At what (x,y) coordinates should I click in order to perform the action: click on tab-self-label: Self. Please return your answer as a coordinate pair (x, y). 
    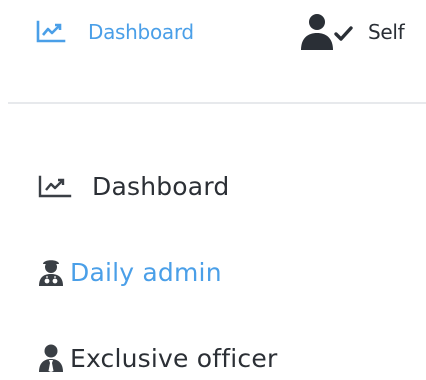
    Looking at the image, I should click on (386, 32).